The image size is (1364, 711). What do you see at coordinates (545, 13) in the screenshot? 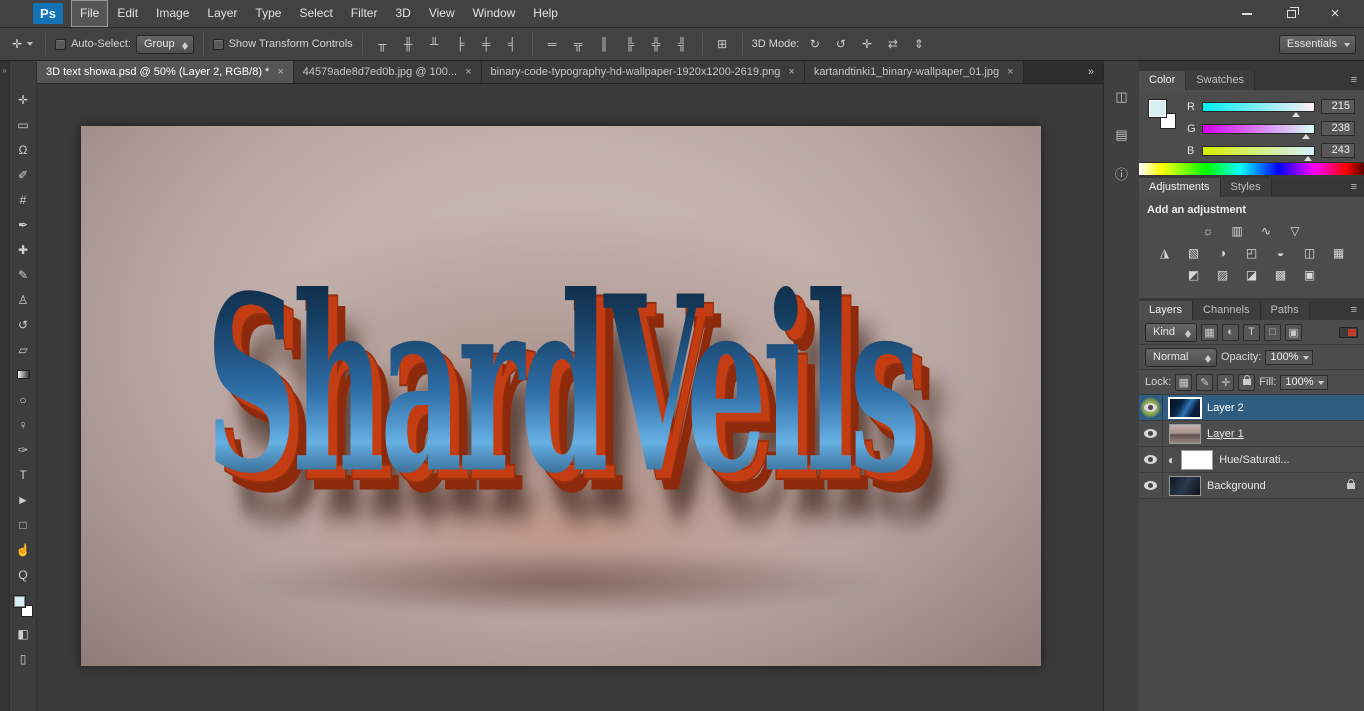
I see `menu-help: Help` at bounding box center [545, 13].